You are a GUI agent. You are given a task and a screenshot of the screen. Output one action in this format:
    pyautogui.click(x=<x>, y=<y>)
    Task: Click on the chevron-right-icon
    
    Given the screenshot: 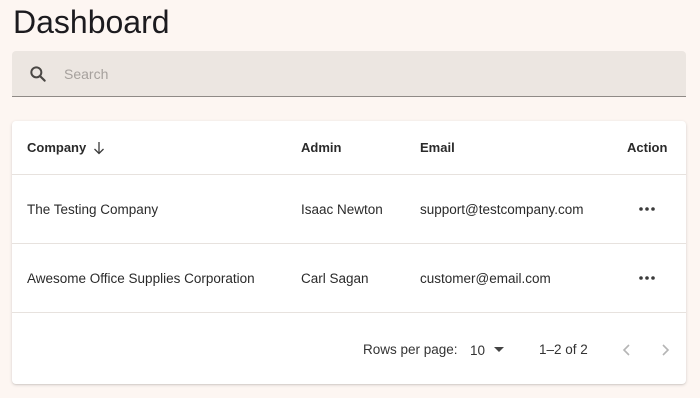 What is the action you would take?
    pyautogui.click(x=666, y=350)
    